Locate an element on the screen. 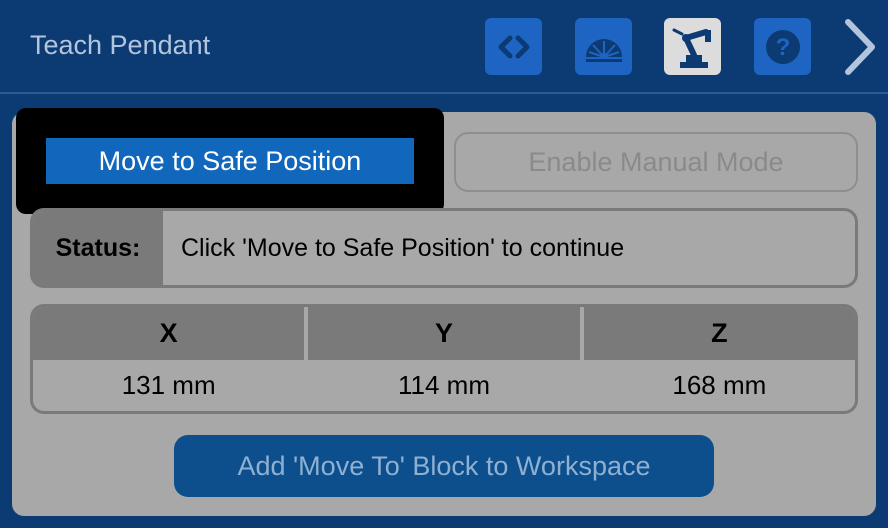  speed-gauge-icon is located at coordinates (603, 50).